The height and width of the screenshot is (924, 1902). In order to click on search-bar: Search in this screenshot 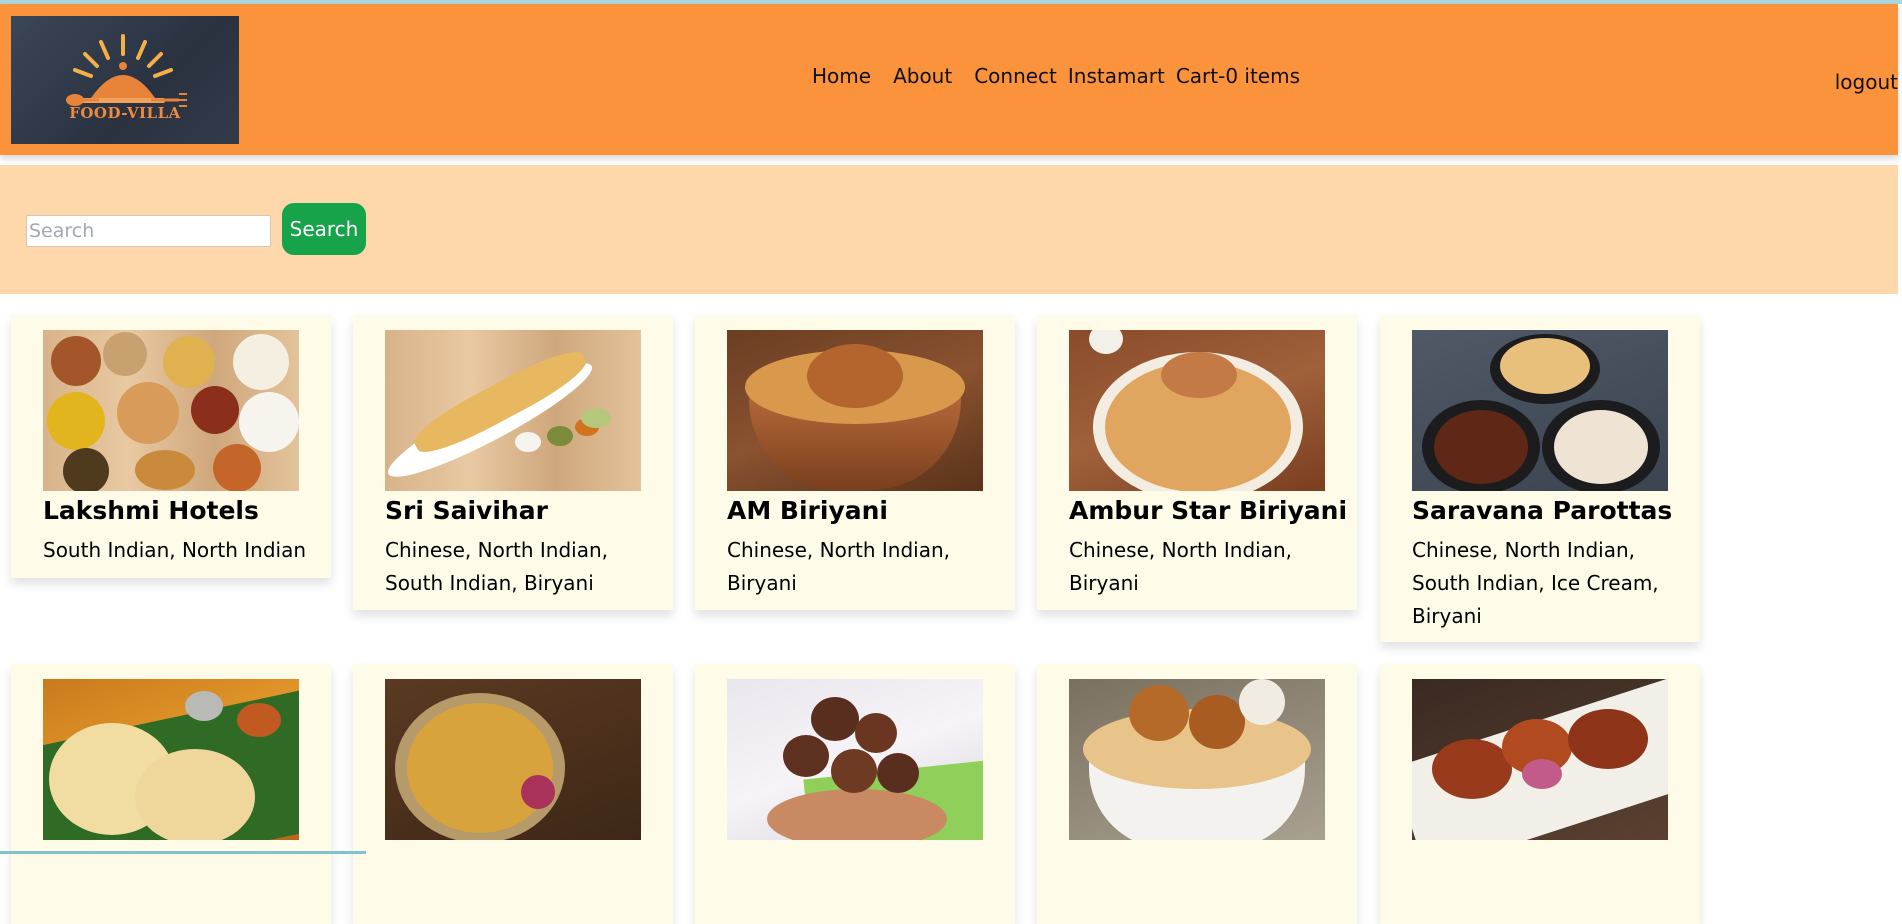, I will do `click(949, 229)`.